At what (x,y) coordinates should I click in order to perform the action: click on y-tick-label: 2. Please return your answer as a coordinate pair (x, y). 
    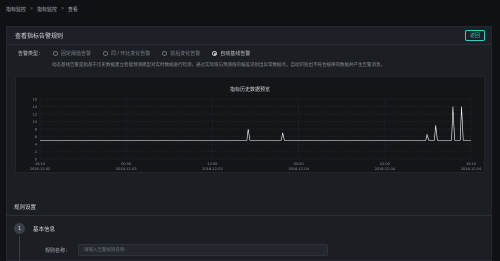
    Looking at the image, I should click on (36, 151).